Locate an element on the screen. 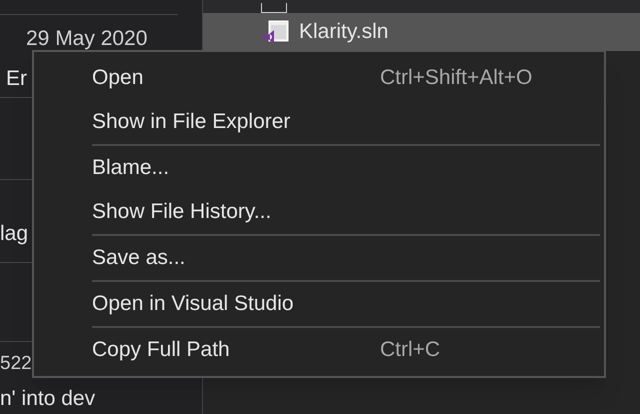  commit-message: n' into dev is located at coordinates (48, 399).